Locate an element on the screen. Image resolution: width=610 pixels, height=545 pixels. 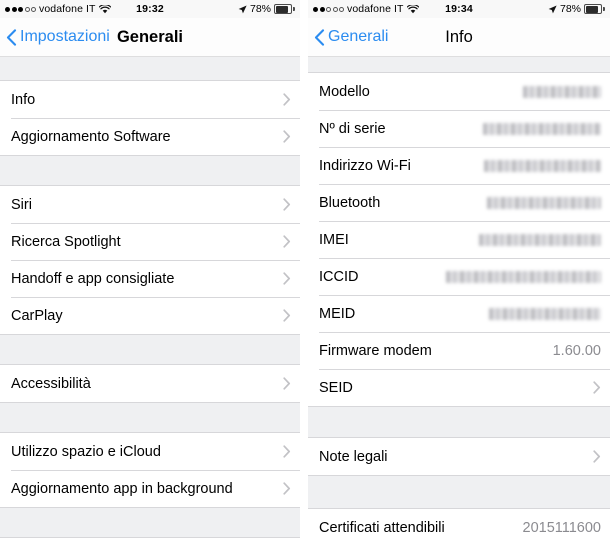
back-button-label: Impostazioni is located at coordinates (65, 36).